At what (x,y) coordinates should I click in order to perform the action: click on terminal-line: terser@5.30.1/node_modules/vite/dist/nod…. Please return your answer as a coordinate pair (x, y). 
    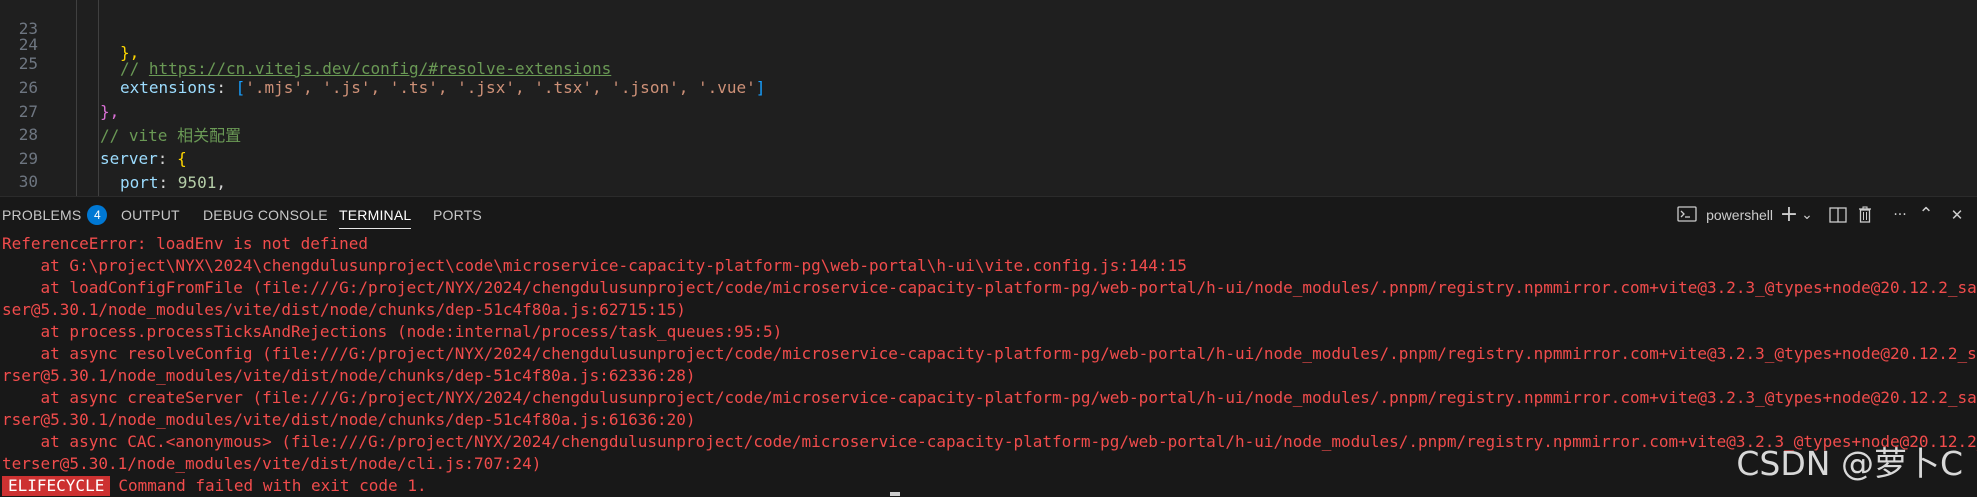
    Looking at the image, I should click on (272, 463).